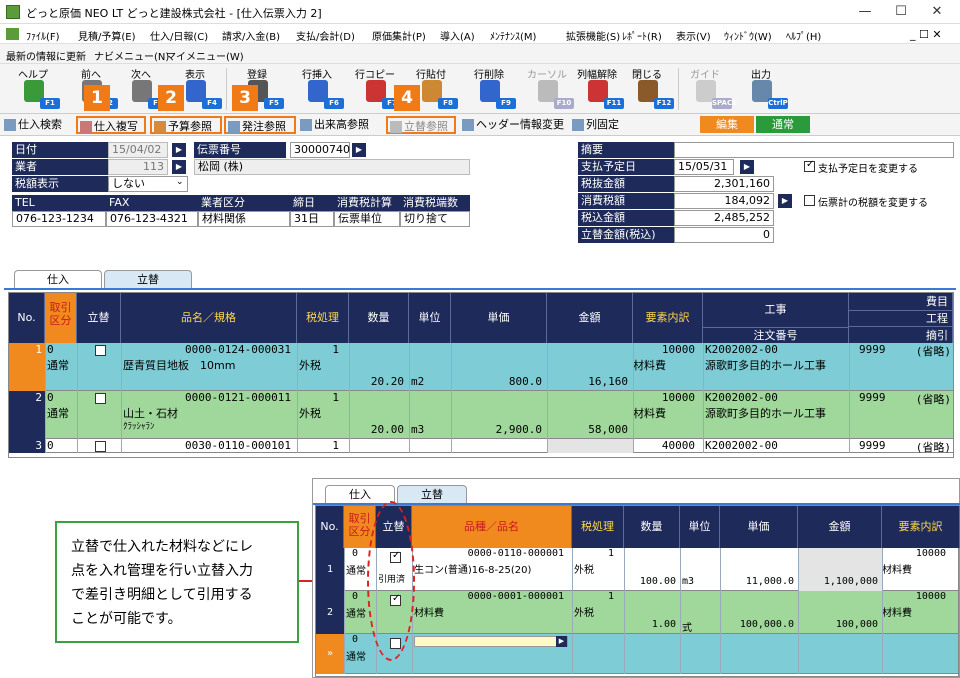 The image size is (960, 678). What do you see at coordinates (240, 150) in the screenshot?
I see `slip-no-label: 伝票番号` at bounding box center [240, 150].